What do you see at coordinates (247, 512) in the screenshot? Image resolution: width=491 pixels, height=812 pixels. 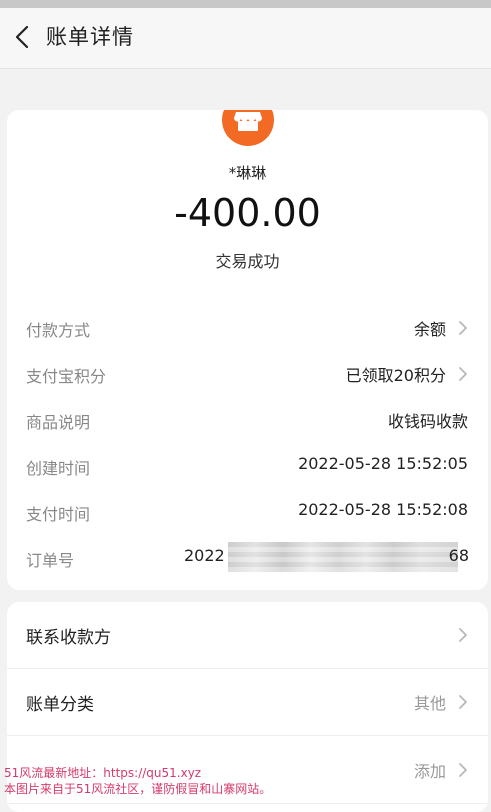 I see `detail-row-payment-time: 支付时间 2022-05-28 15:52:08` at bounding box center [247, 512].